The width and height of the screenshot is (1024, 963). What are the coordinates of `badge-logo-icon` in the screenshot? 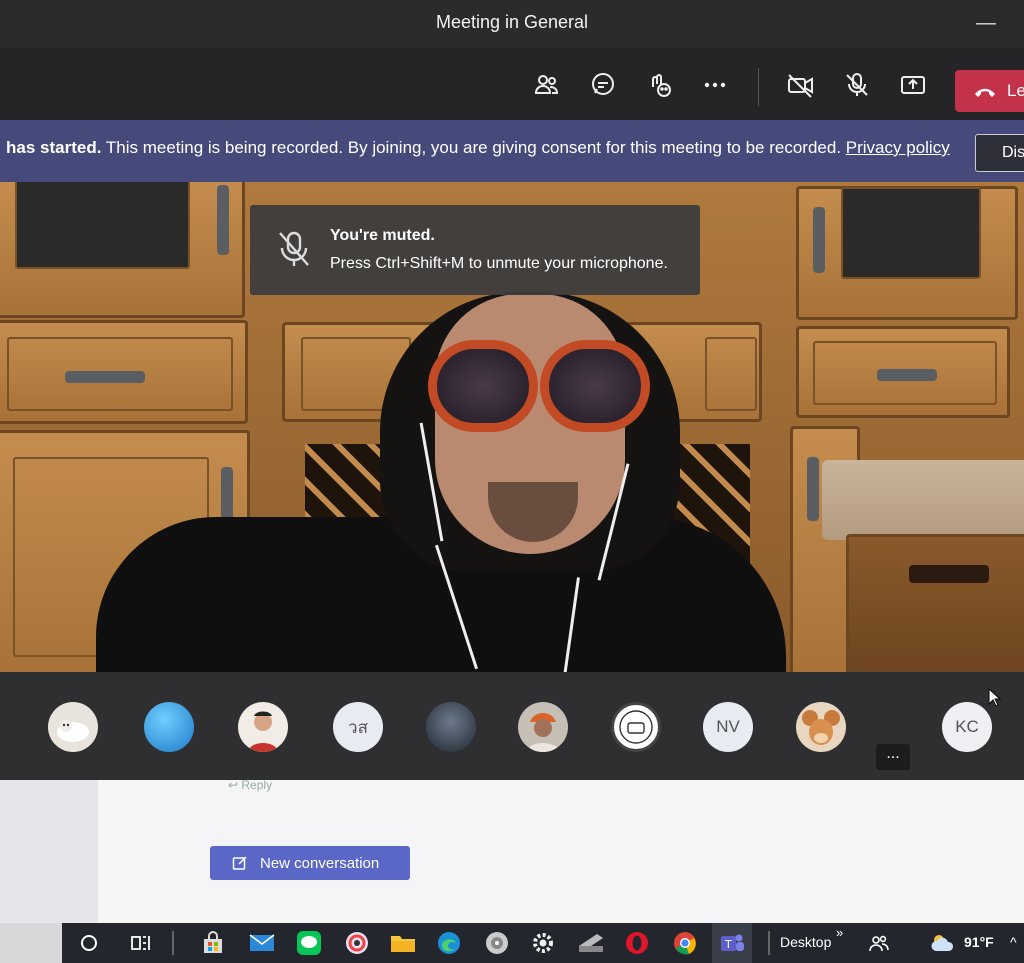 It's located at (636, 727).